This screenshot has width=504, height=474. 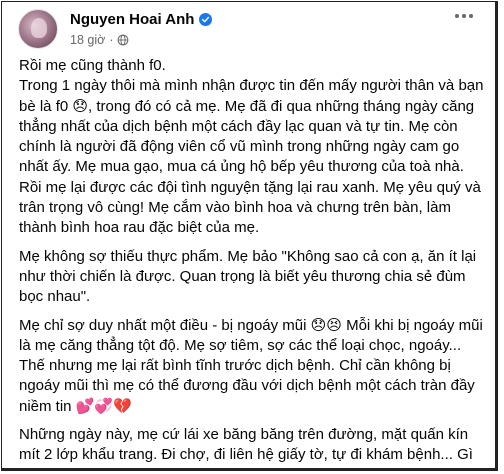 I want to click on author-row: Nguyen Hoai Anh, so click(x=141, y=19).